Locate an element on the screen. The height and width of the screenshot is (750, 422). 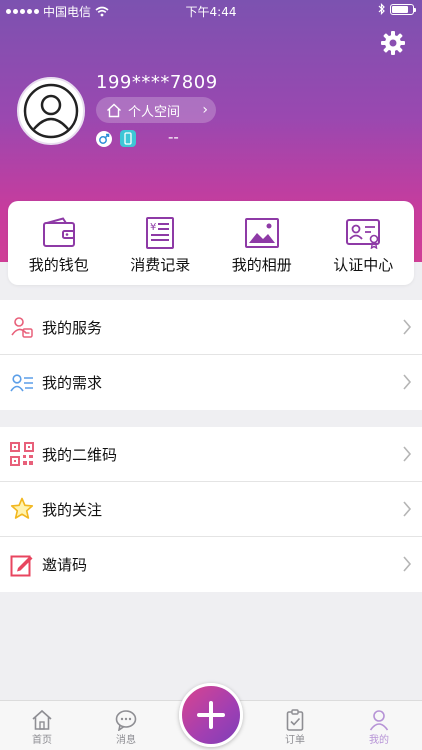
quick-action-certification-label: 认证中心 is located at coordinates (363, 265).